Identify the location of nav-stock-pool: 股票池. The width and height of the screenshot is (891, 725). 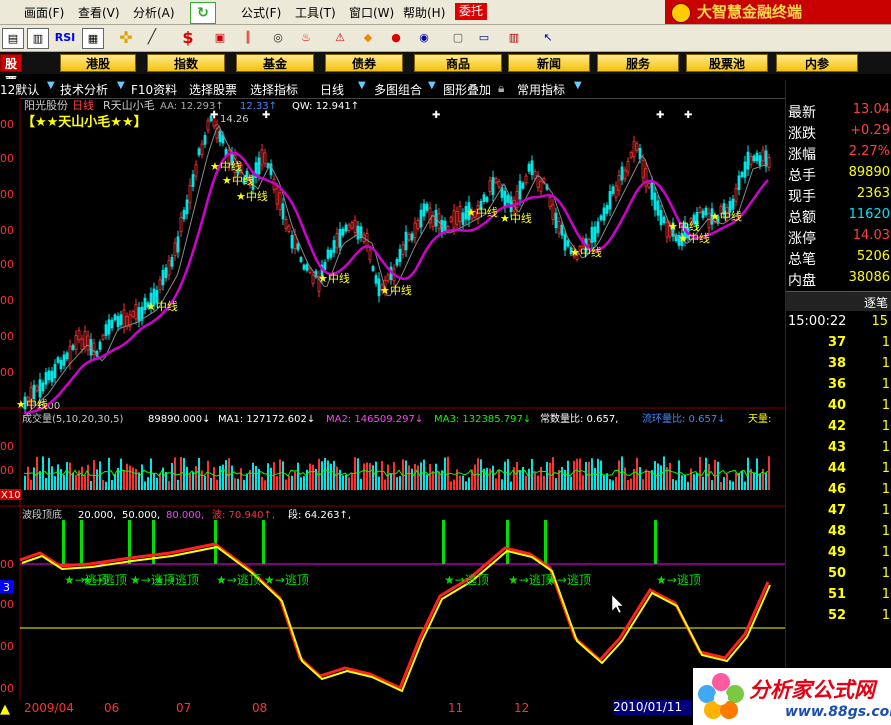
(727, 63).